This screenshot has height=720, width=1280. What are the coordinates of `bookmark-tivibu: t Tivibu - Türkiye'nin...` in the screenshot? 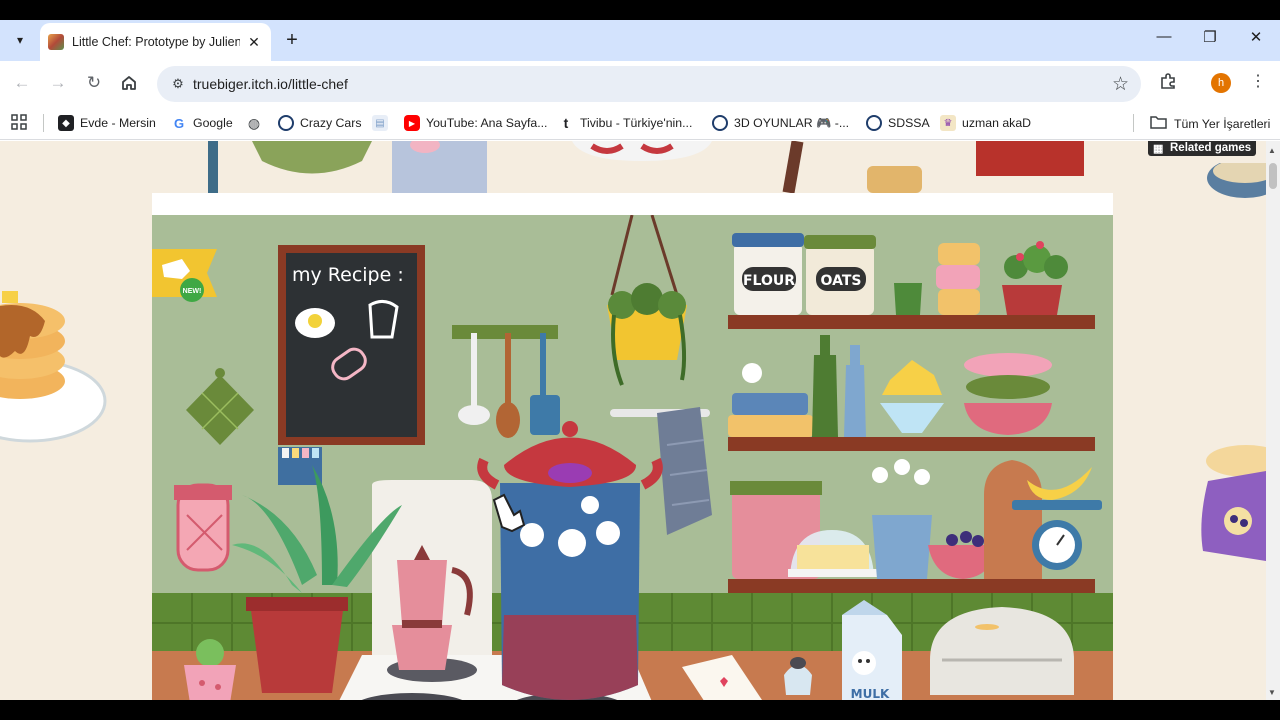 It's located at (625, 123).